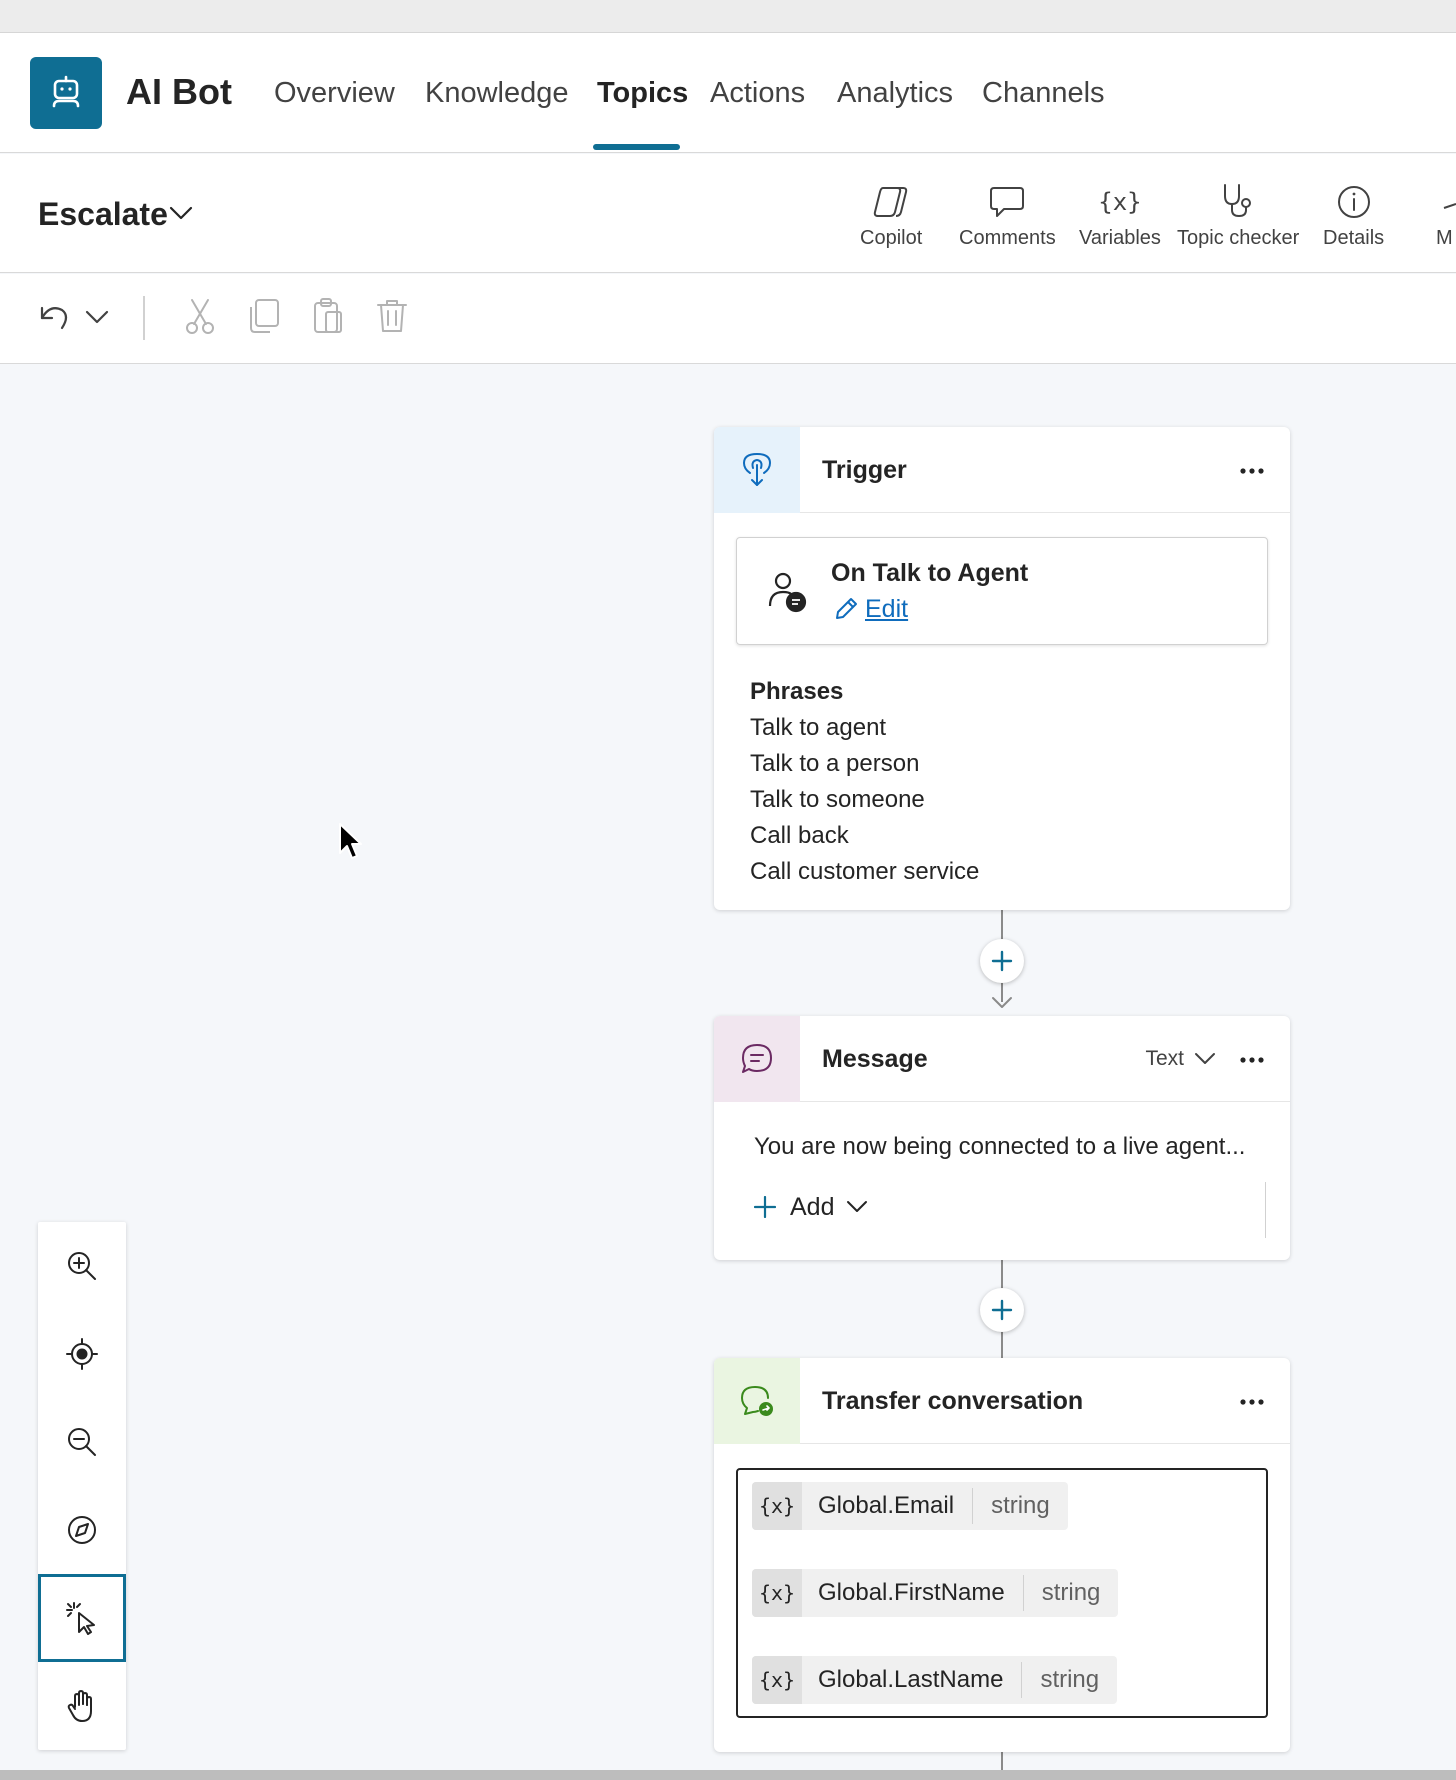 Image resolution: width=1456 pixels, height=1780 pixels. I want to click on variables-glyph: {x}, so click(1120, 202).